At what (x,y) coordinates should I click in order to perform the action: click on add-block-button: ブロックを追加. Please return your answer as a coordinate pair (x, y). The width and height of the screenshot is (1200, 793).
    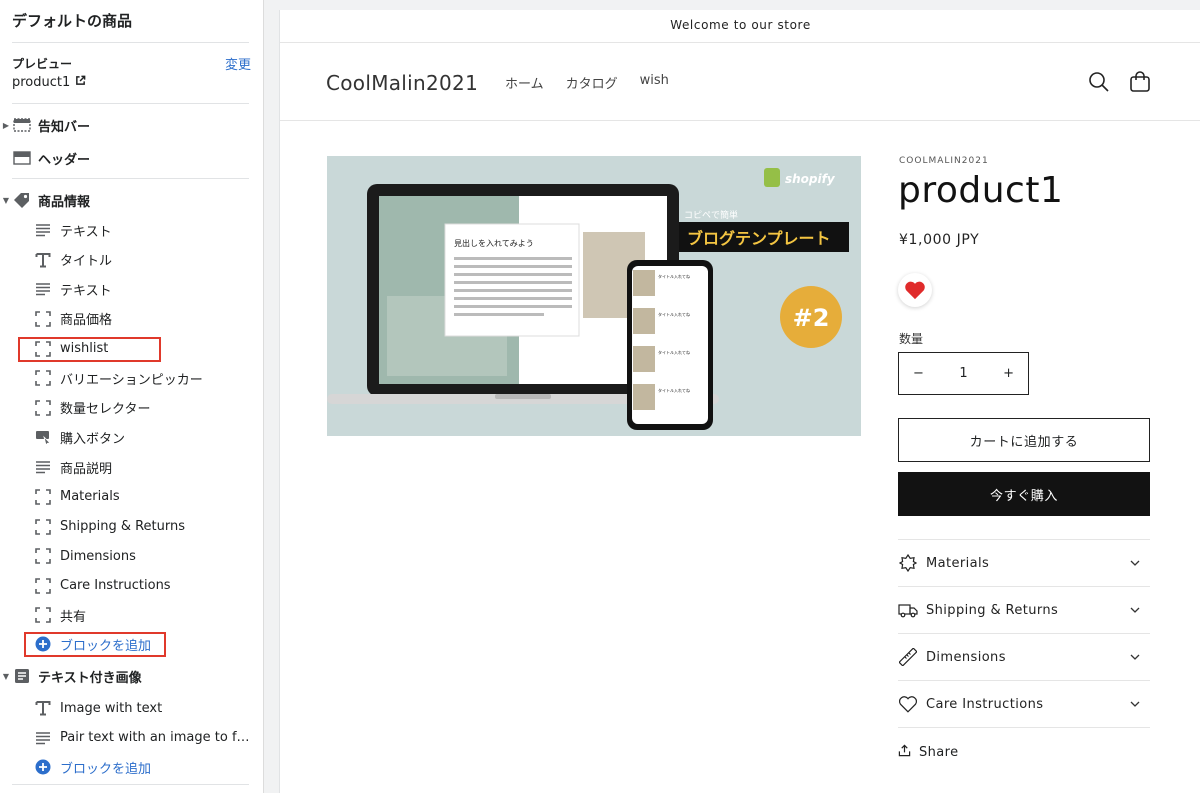
    Looking at the image, I should click on (145, 767).